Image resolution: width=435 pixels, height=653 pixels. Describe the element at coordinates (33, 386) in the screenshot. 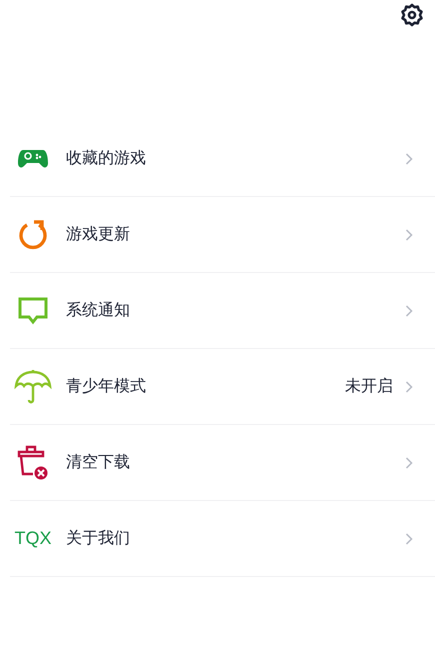

I see `umbrella-icon` at that location.